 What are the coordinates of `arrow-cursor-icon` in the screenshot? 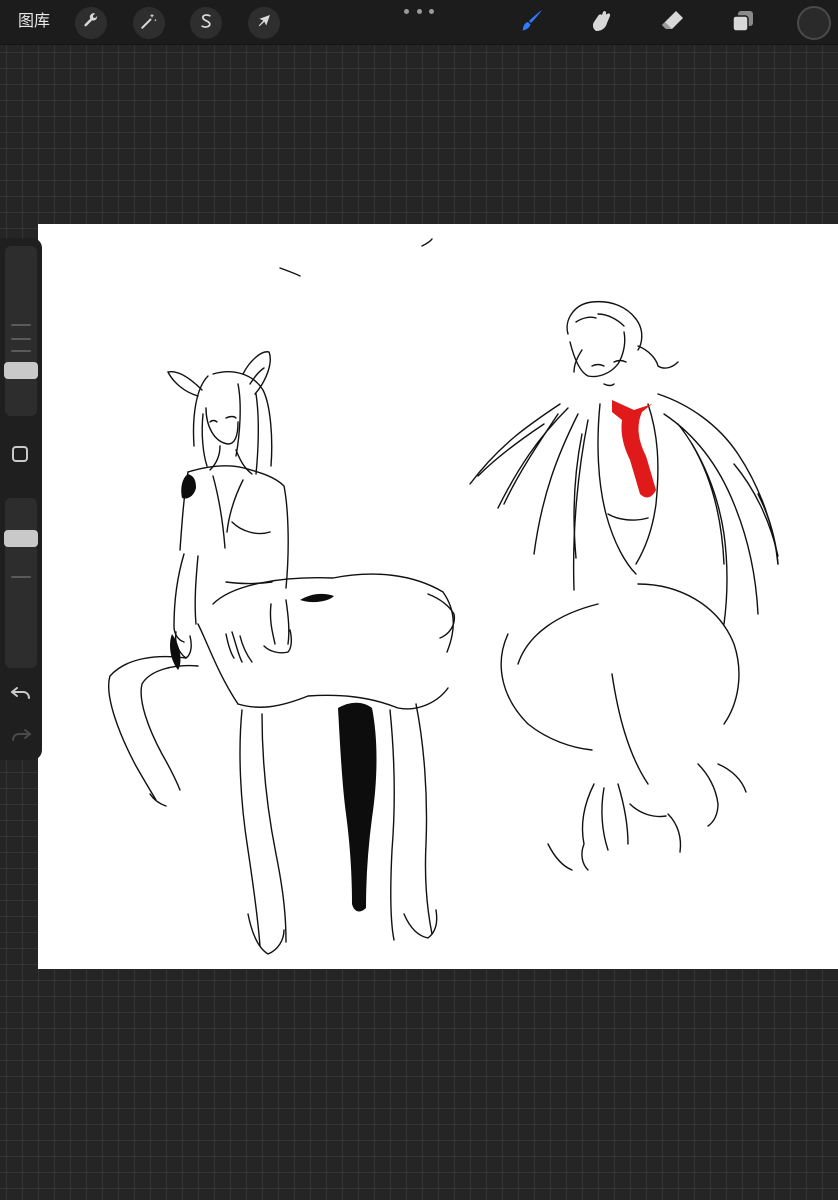 It's located at (264, 23).